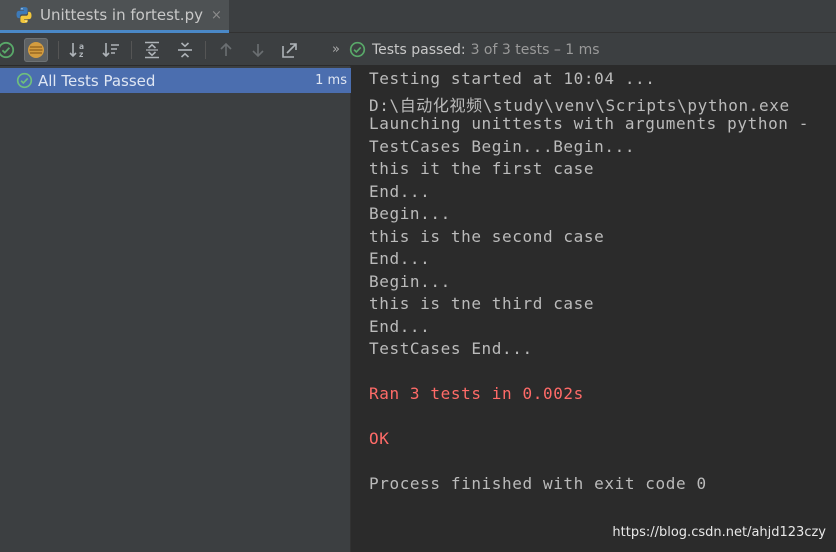 The width and height of the screenshot is (836, 552). What do you see at coordinates (24, 15) in the screenshot?
I see `python-icon` at bounding box center [24, 15].